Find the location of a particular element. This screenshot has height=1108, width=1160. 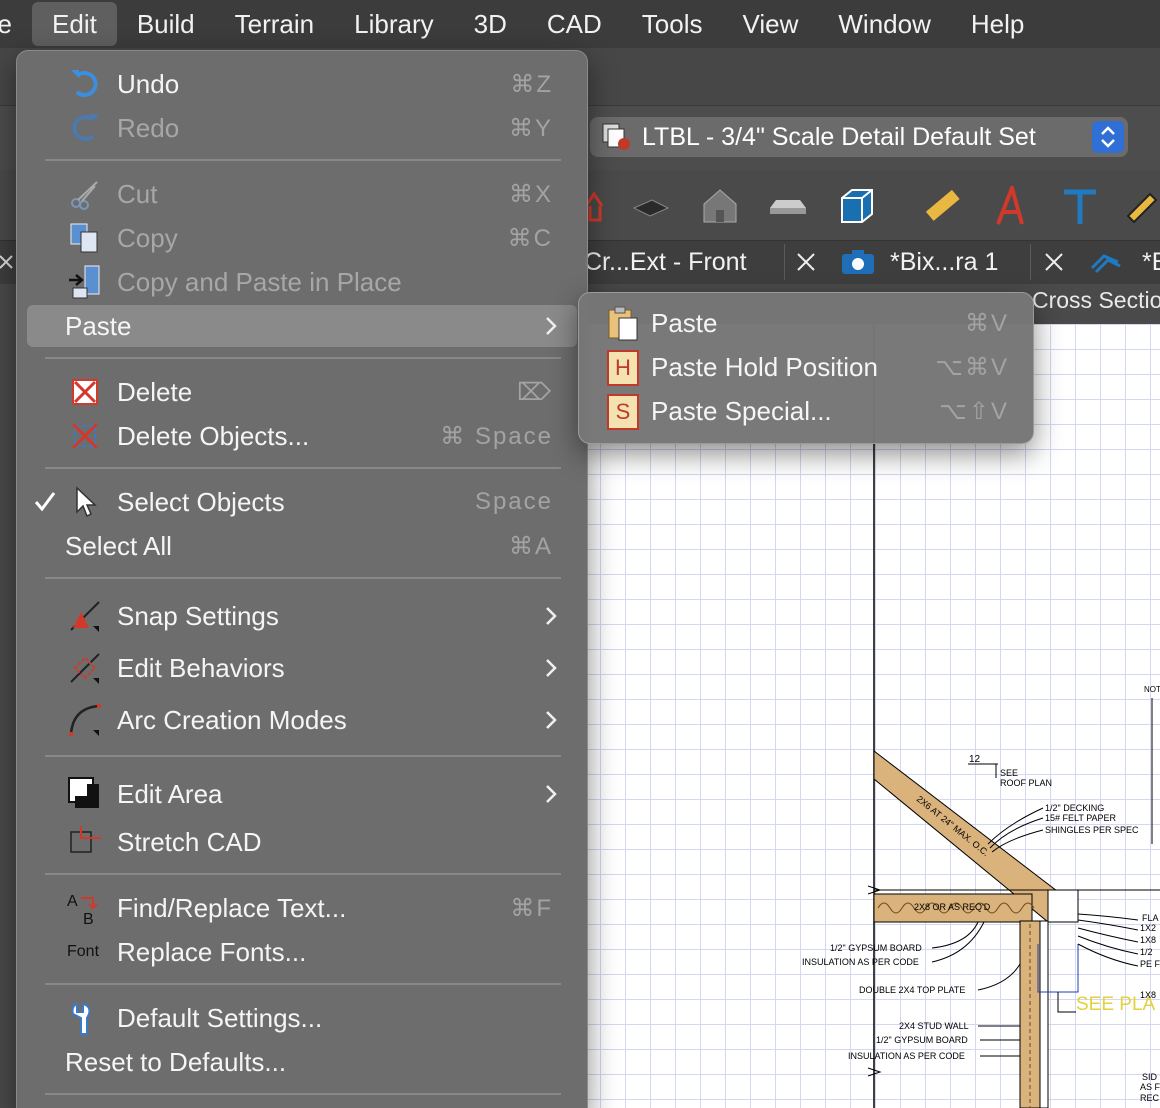

menu-help: Help is located at coordinates (997, 24).